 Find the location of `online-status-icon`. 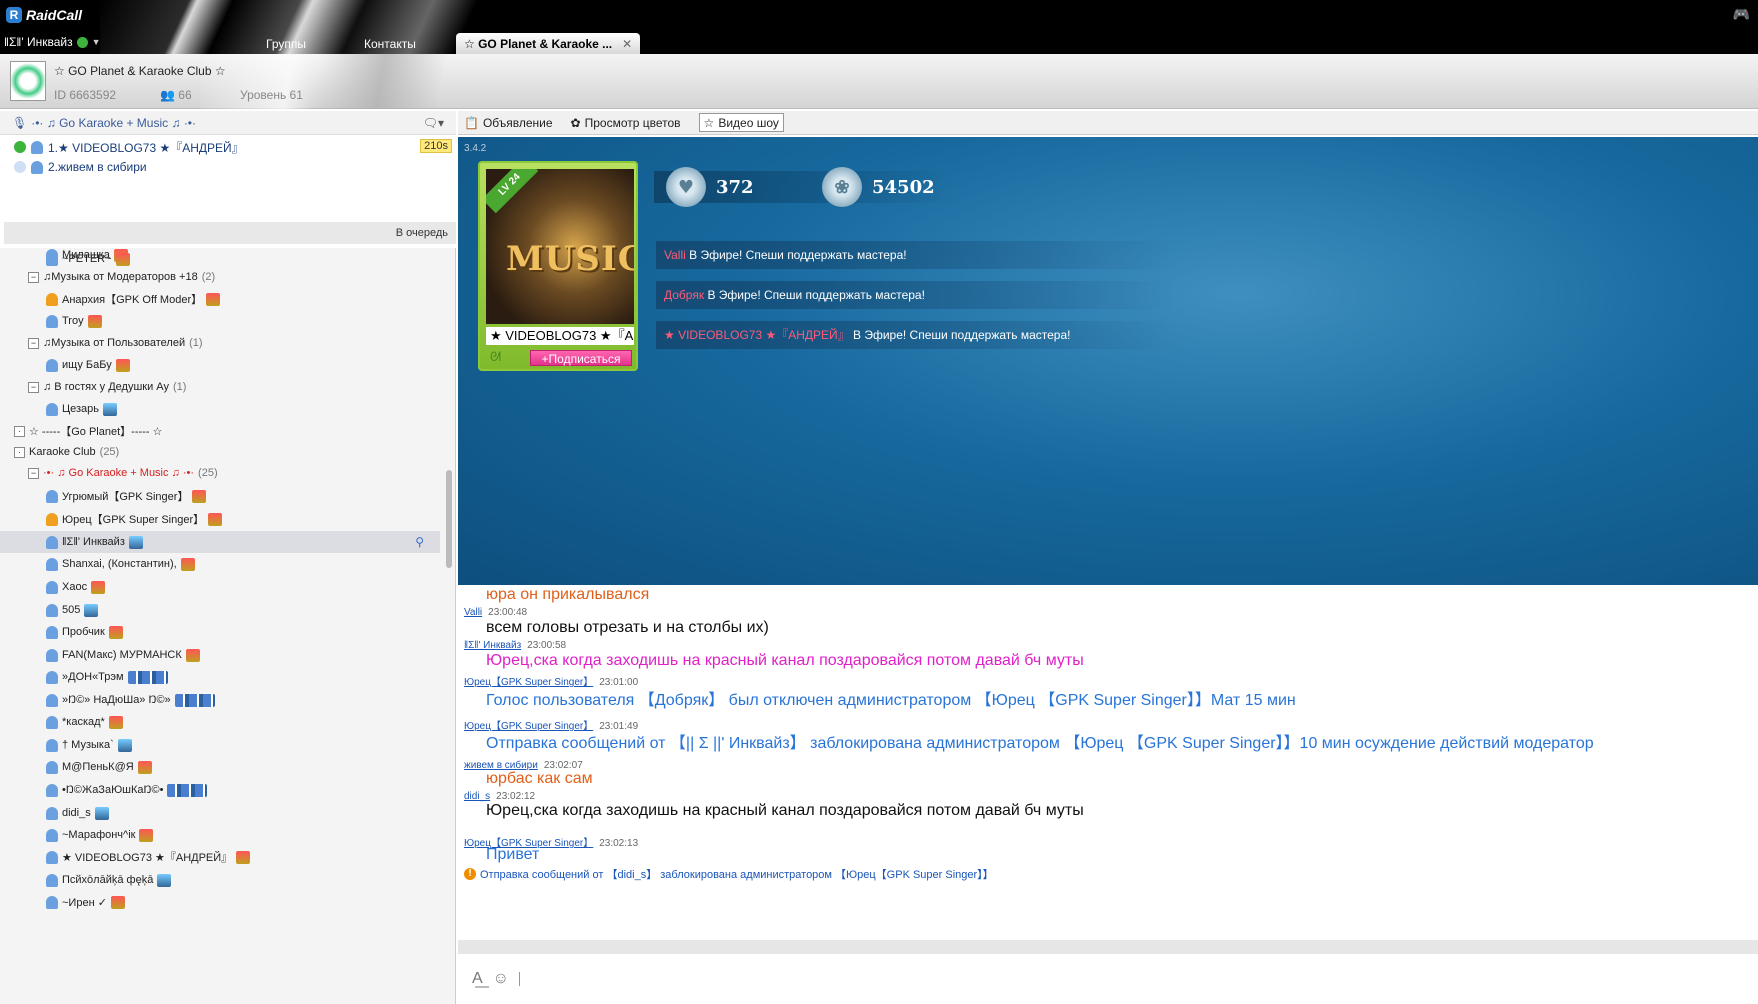

online-status-icon is located at coordinates (82, 42).